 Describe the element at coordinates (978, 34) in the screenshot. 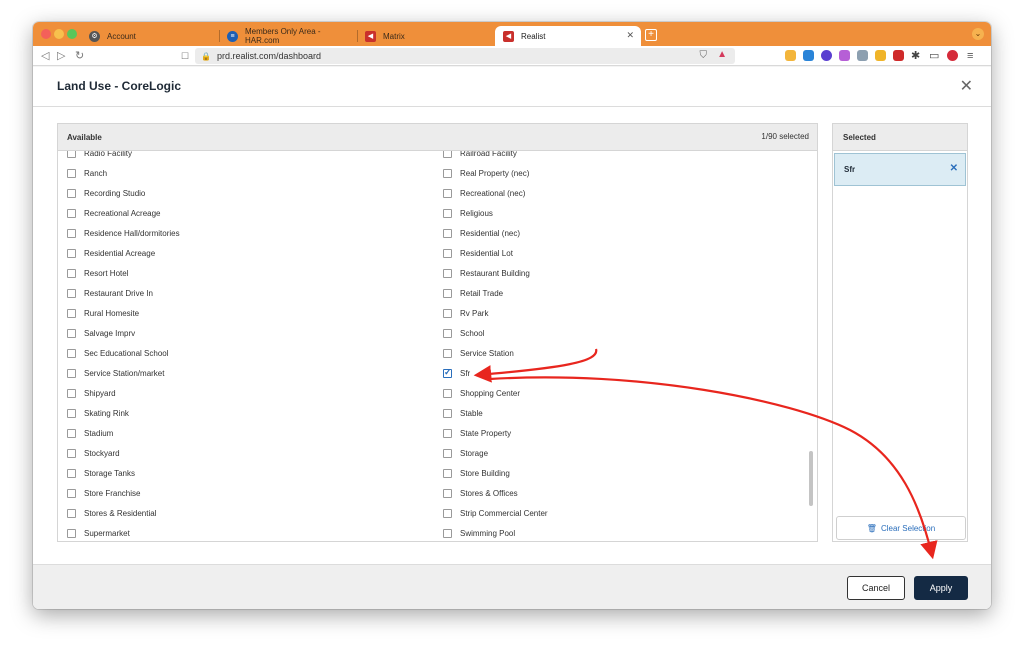

I see `tab-menu-chevron-icon: ⌄` at that location.